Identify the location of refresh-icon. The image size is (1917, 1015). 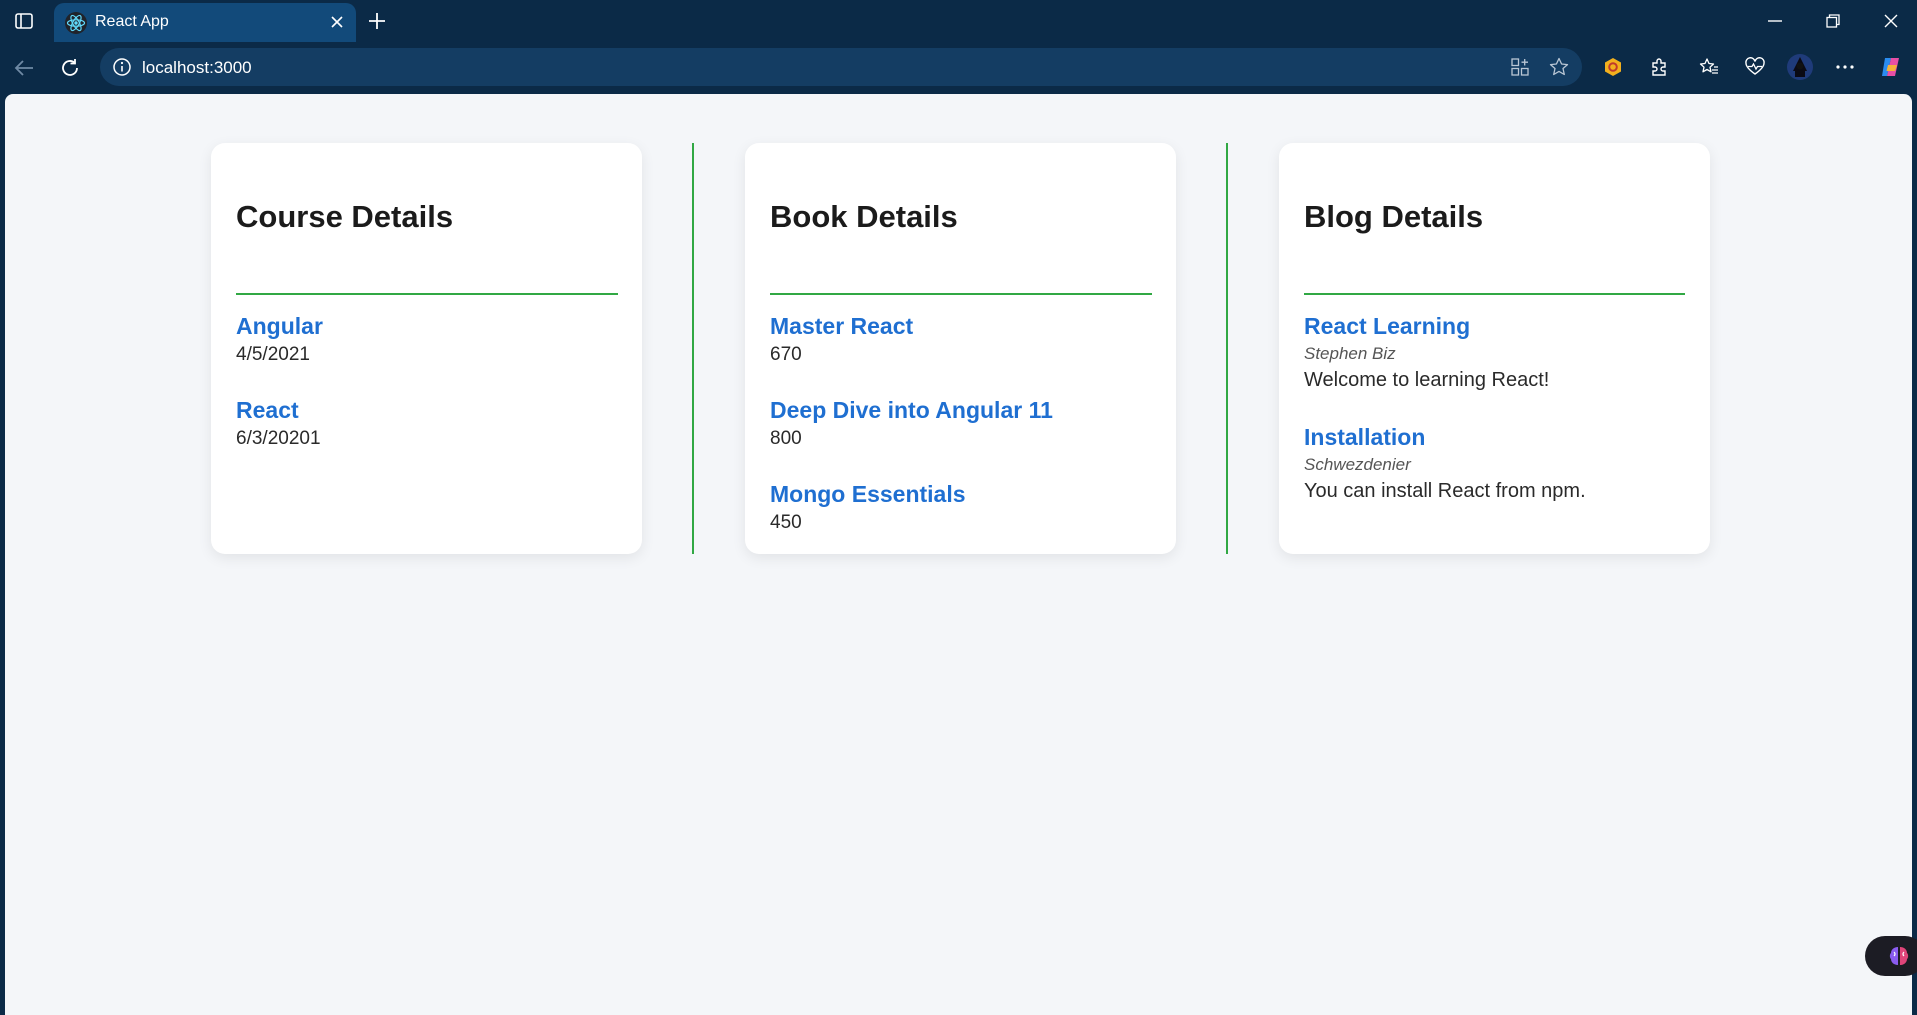
(70, 67).